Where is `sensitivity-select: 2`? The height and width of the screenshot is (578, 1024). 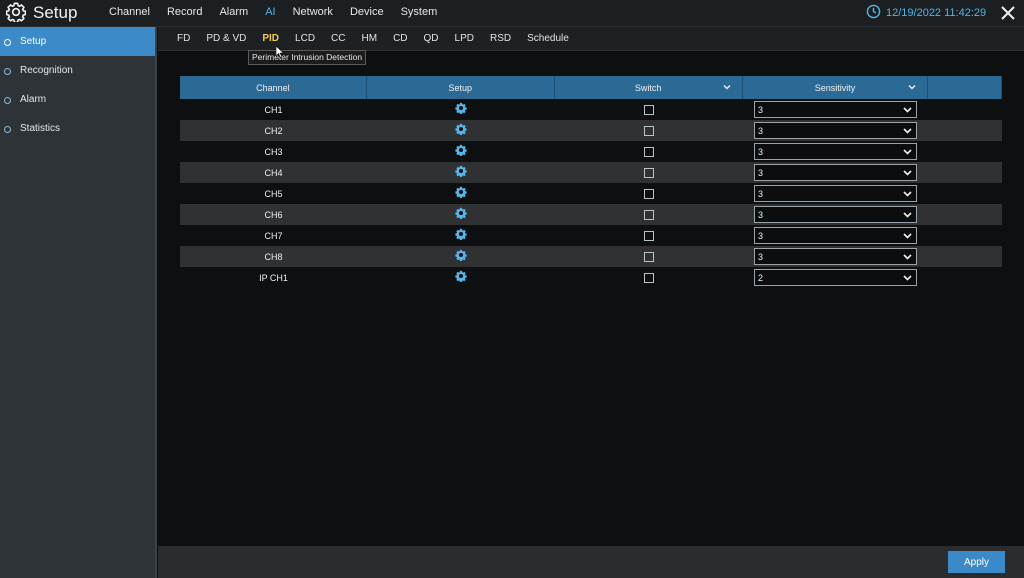 sensitivity-select: 2 is located at coordinates (835, 277).